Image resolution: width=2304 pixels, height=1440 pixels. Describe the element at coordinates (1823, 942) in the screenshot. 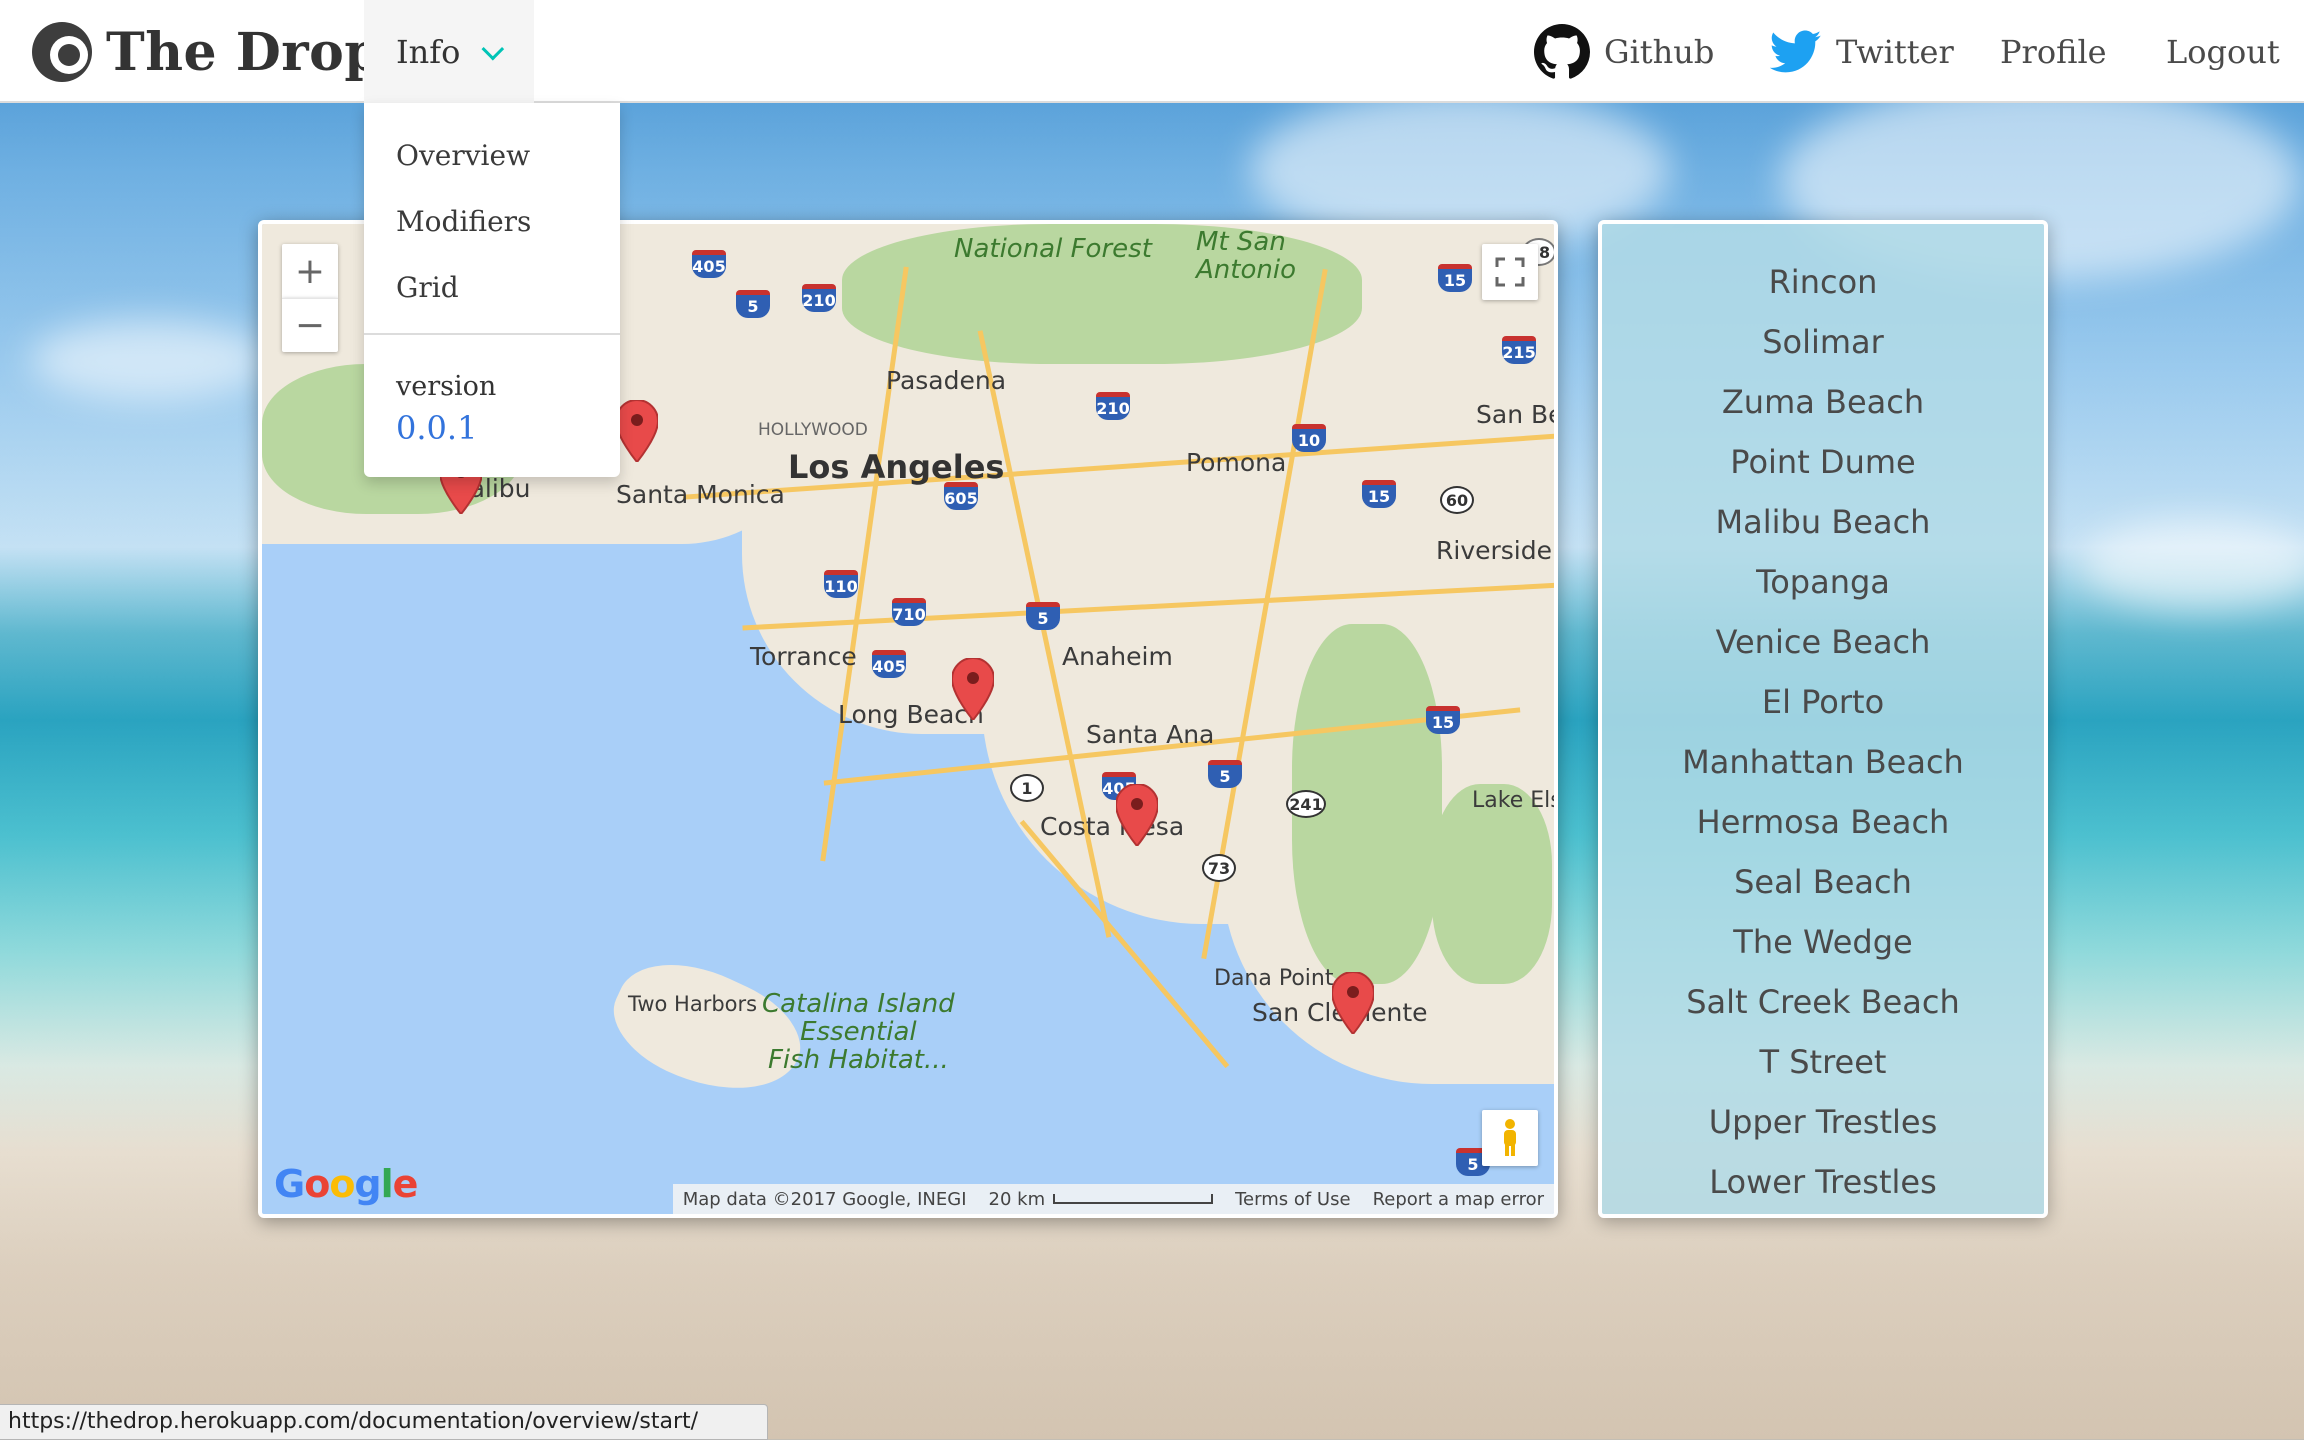

I see `beach-item: The Wedge` at that location.